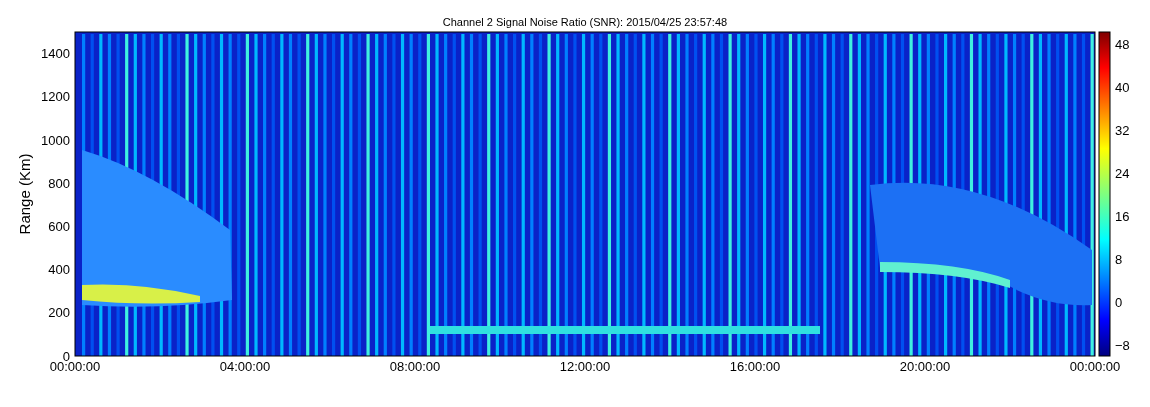 Image resolution: width=1150 pixels, height=407 pixels. I want to click on colorbar-tick-label: 40, so click(1122, 87).